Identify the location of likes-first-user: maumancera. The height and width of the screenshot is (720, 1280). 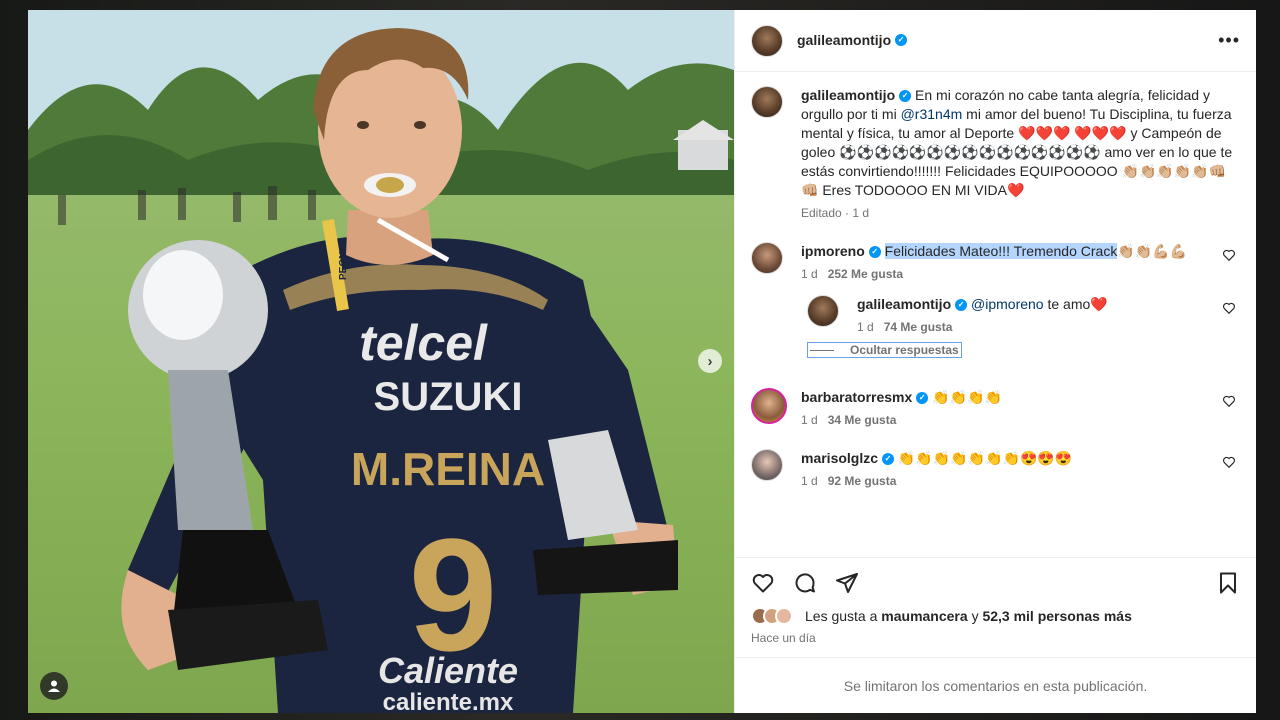
(924, 616).